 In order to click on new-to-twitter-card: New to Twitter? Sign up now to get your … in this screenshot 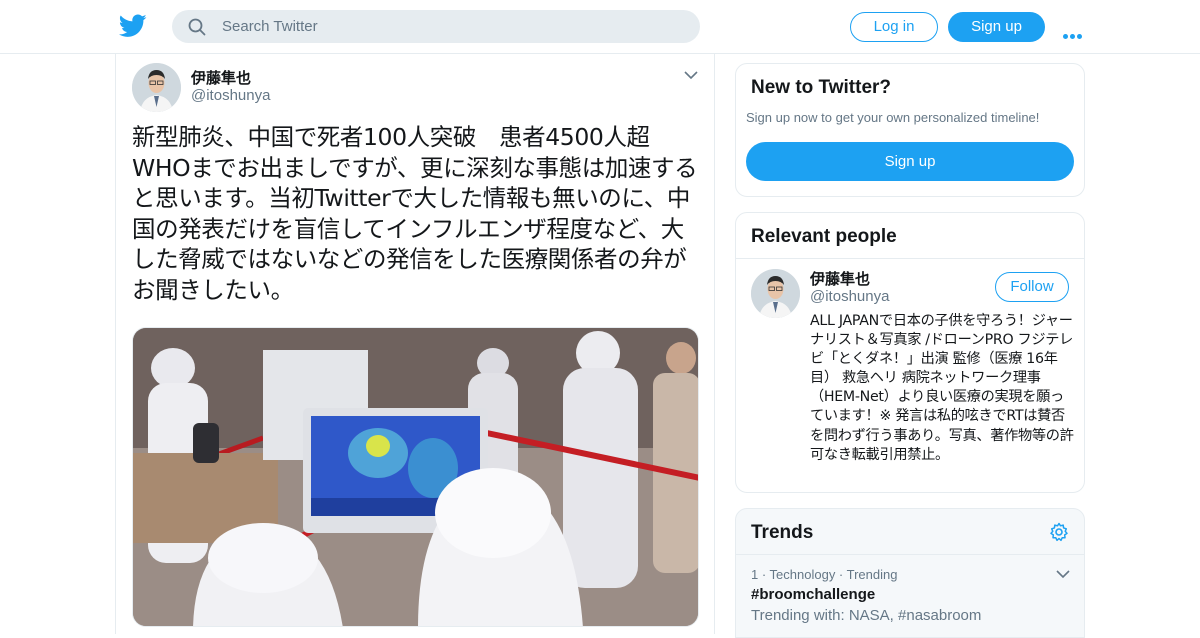, I will do `click(910, 130)`.